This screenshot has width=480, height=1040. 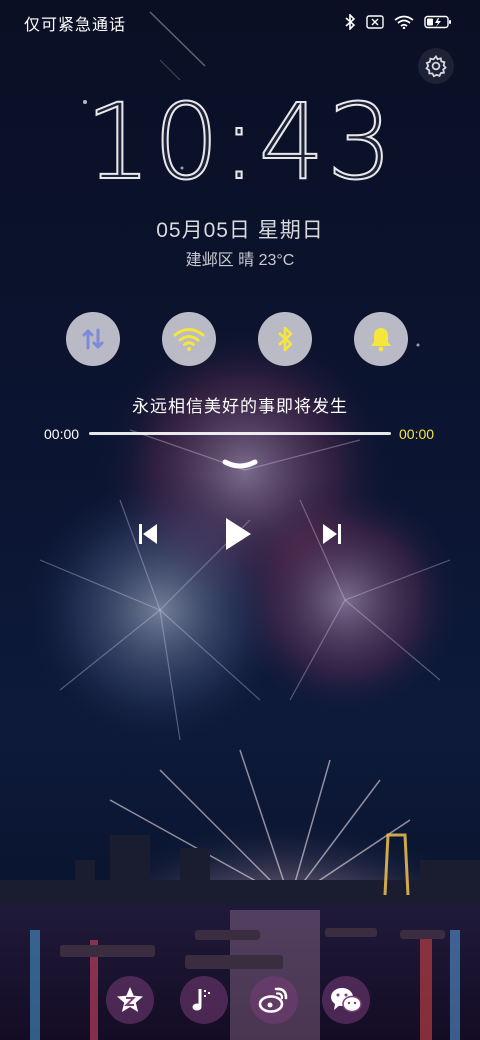 What do you see at coordinates (240, 406) in the screenshot?
I see `song-title: 永远相信美好的事即将发生` at bounding box center [240, 406].